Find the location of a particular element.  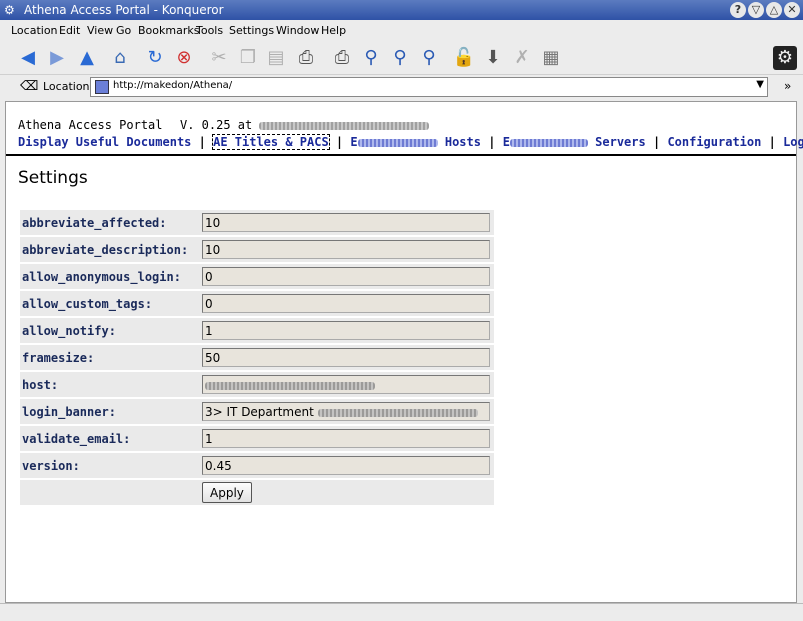

setting-input-login-banner: 3> IT Department is located at coordinates (346, 411).